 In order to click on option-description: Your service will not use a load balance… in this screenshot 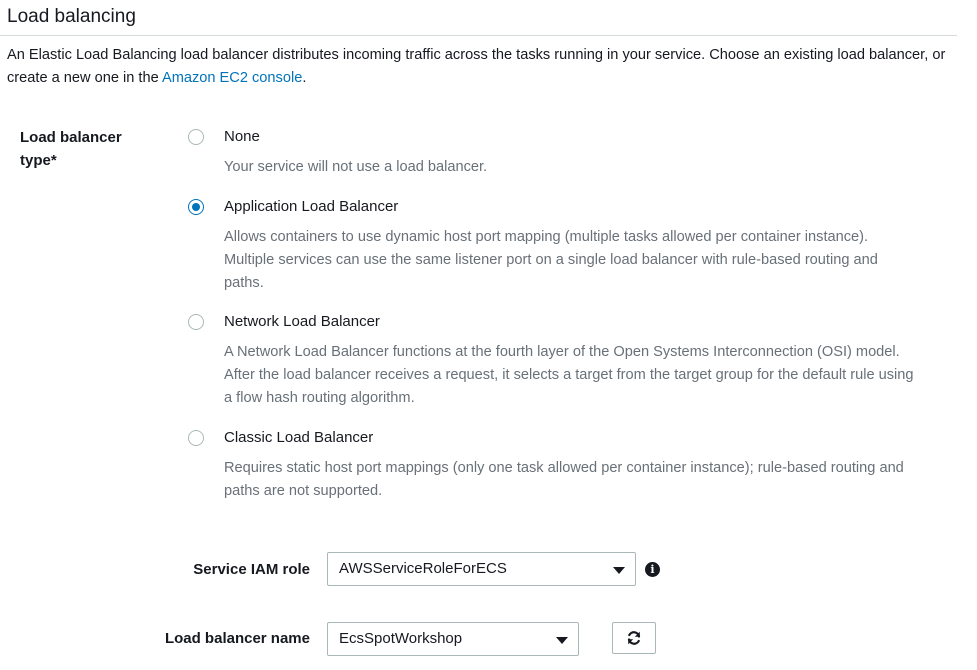, I will do `click(356, 167)`.